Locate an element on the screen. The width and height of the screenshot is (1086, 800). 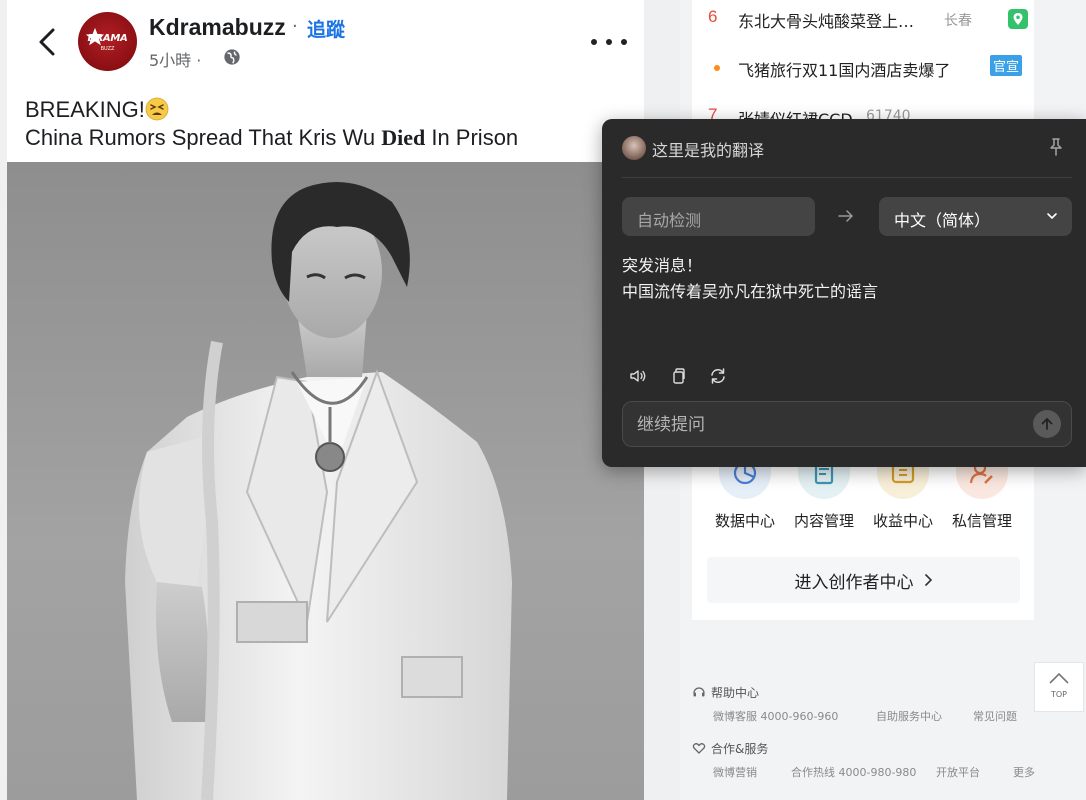
footer-link: 自助服务中心 is located at coordinates (909, 716).